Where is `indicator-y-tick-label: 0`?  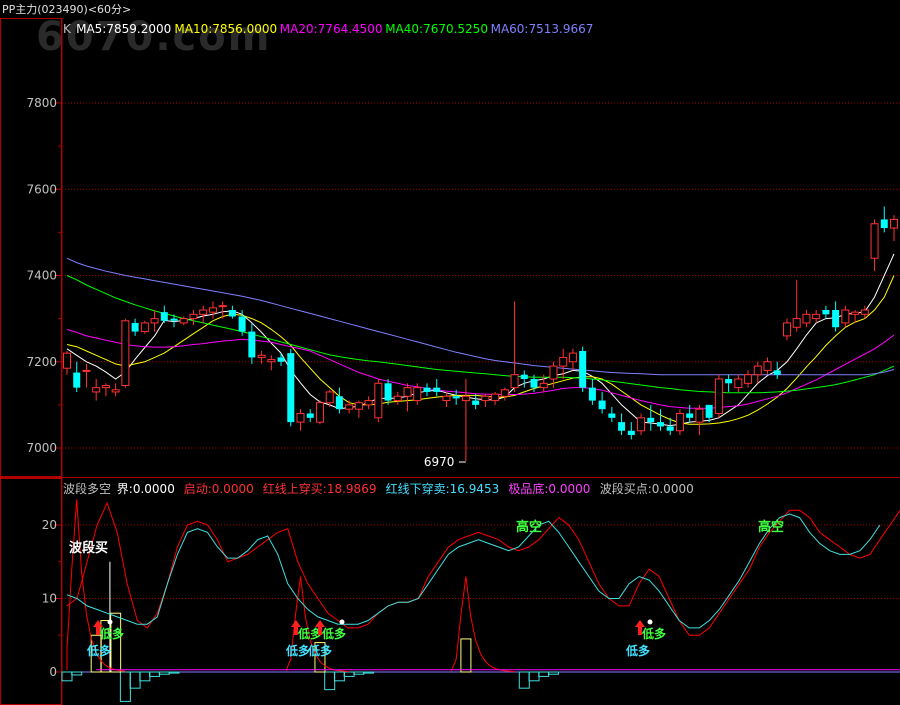 indicator-y-tick-label: 0 is located at coordinates (53, 672).